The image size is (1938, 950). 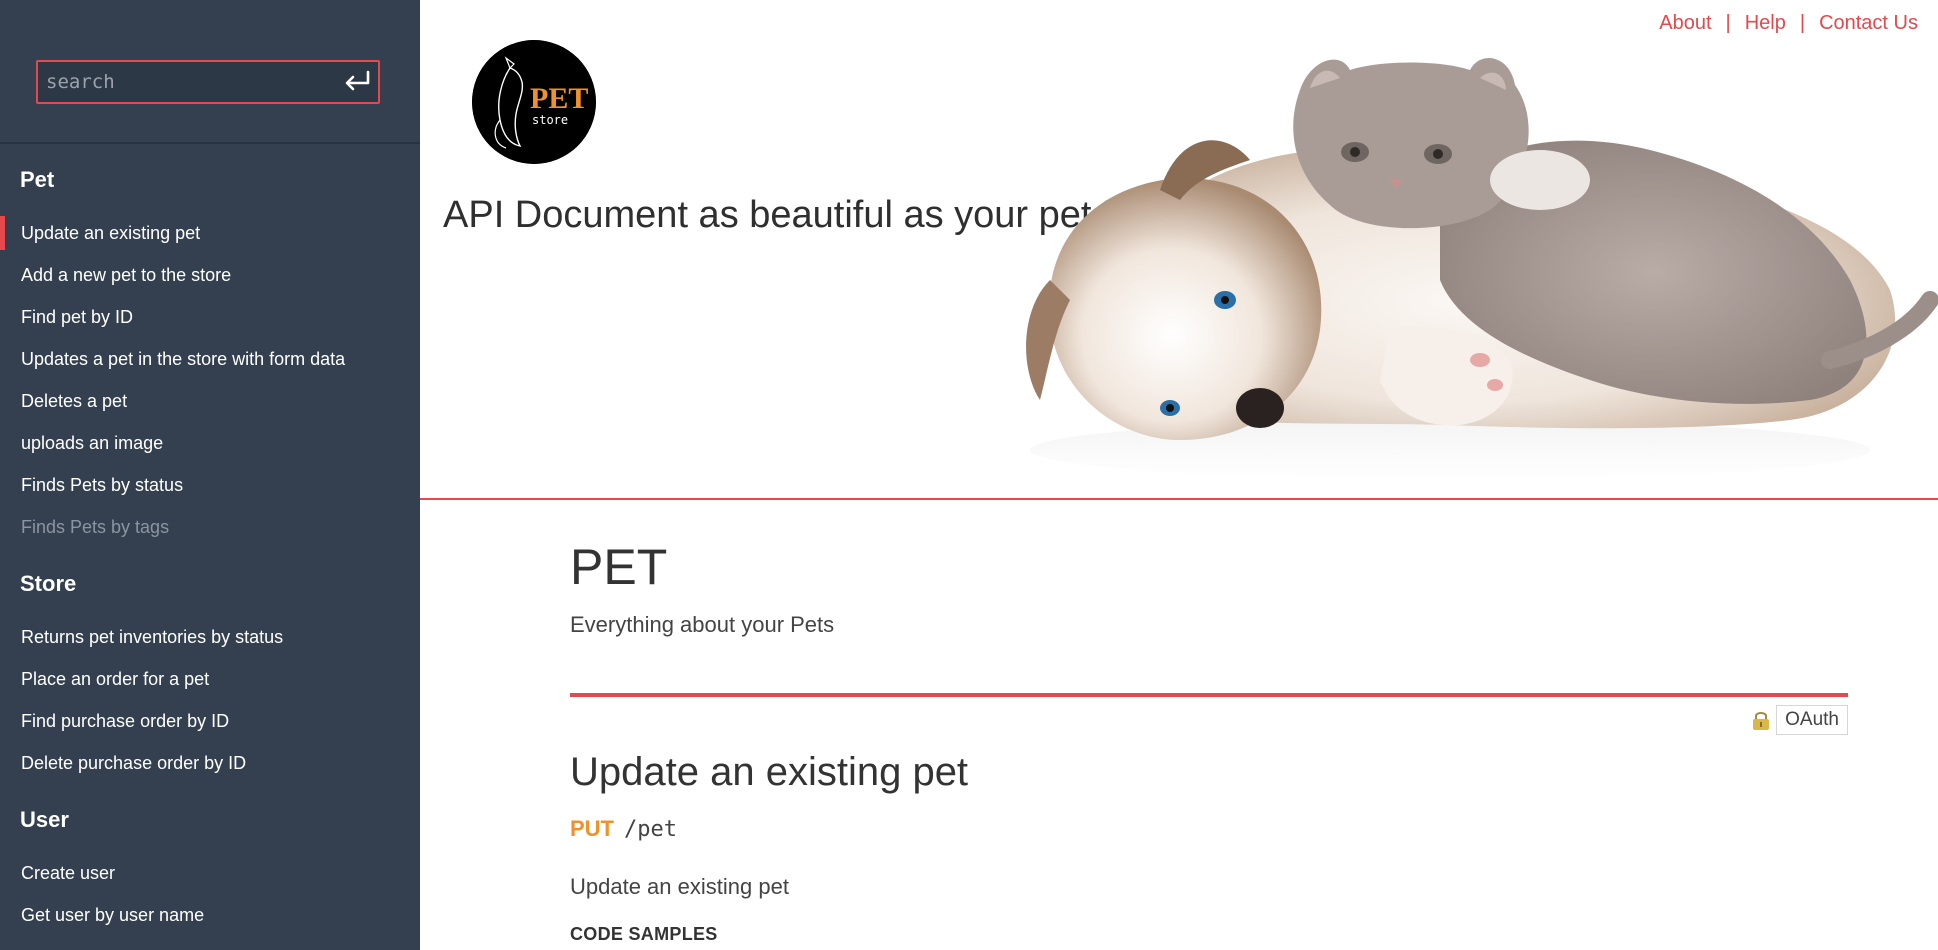 I want to click on lock-icon, so click(x=1761, y=721).